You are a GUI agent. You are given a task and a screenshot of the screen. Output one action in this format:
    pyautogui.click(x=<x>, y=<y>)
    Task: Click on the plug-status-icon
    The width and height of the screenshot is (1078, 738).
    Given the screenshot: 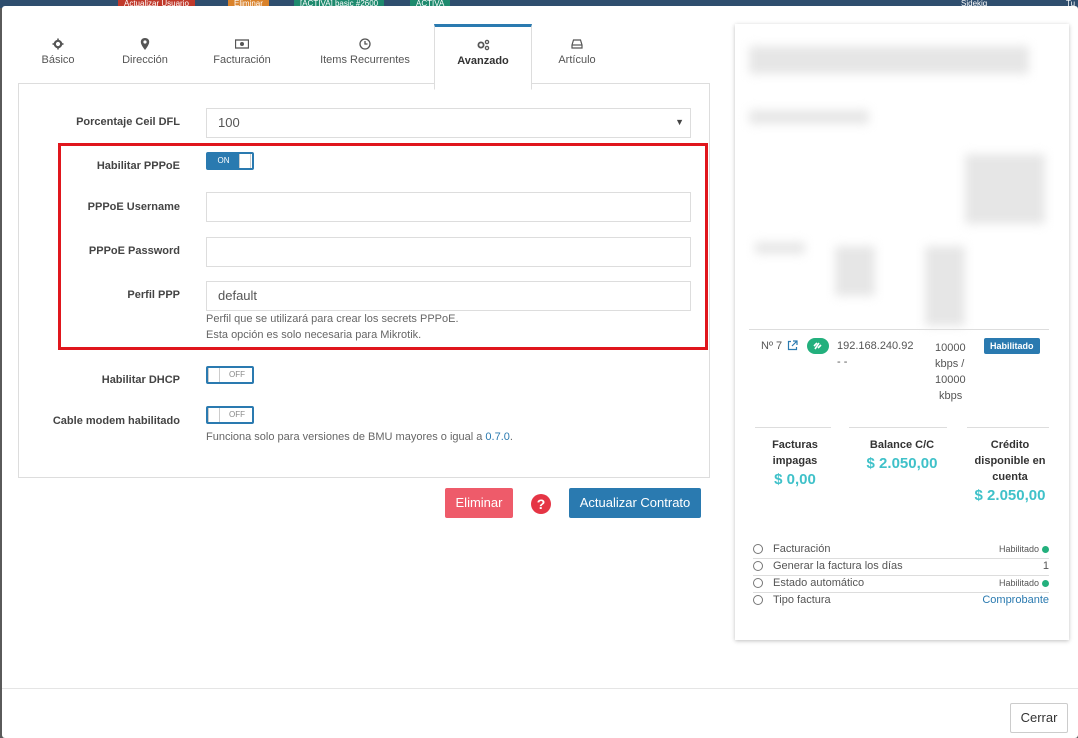 What is the action you would take?
    pyautogui.click(x=818, y=346)
    